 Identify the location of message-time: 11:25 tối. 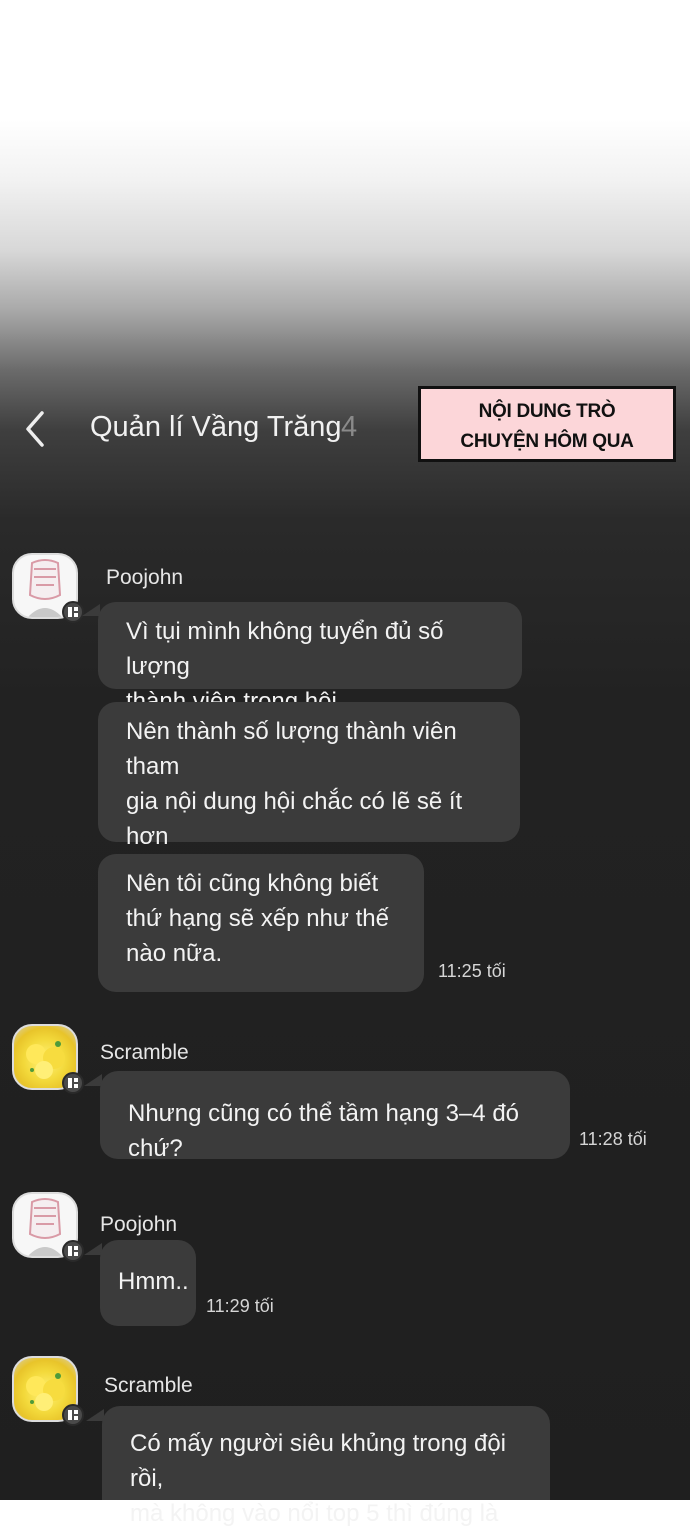
(472, 971).